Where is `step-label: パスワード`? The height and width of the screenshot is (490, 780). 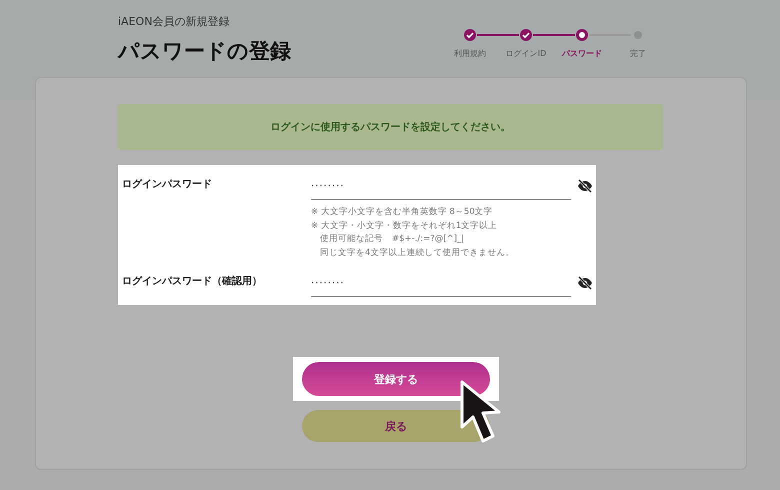 step-label: パスワード is located at coordinates (582, 53).